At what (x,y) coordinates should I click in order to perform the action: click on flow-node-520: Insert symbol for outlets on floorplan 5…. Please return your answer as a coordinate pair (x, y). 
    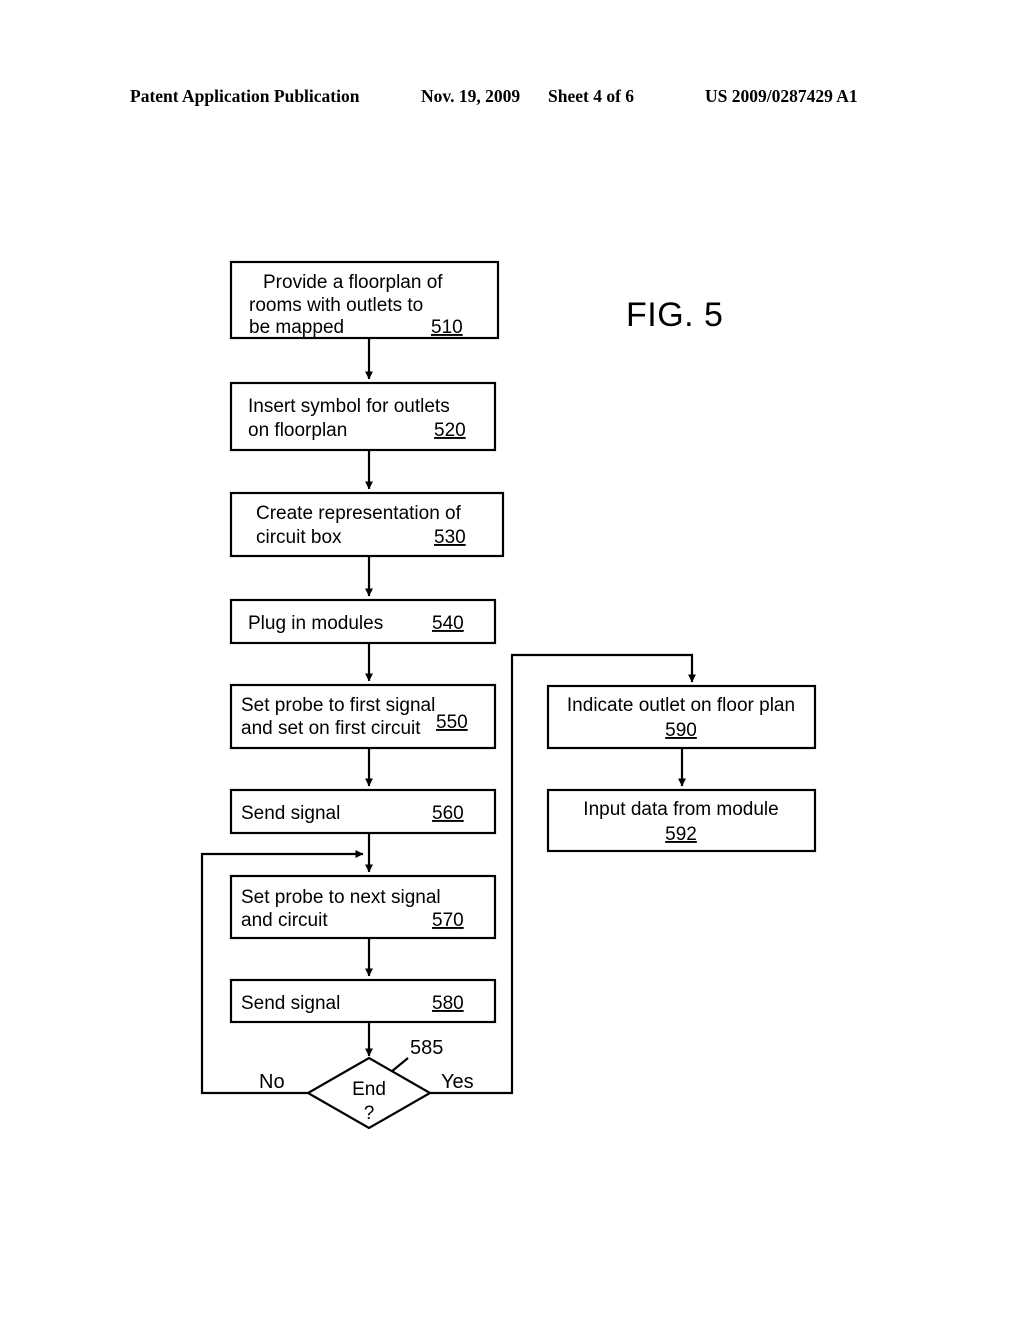
    Looking at the image, I should click on (363, 416).